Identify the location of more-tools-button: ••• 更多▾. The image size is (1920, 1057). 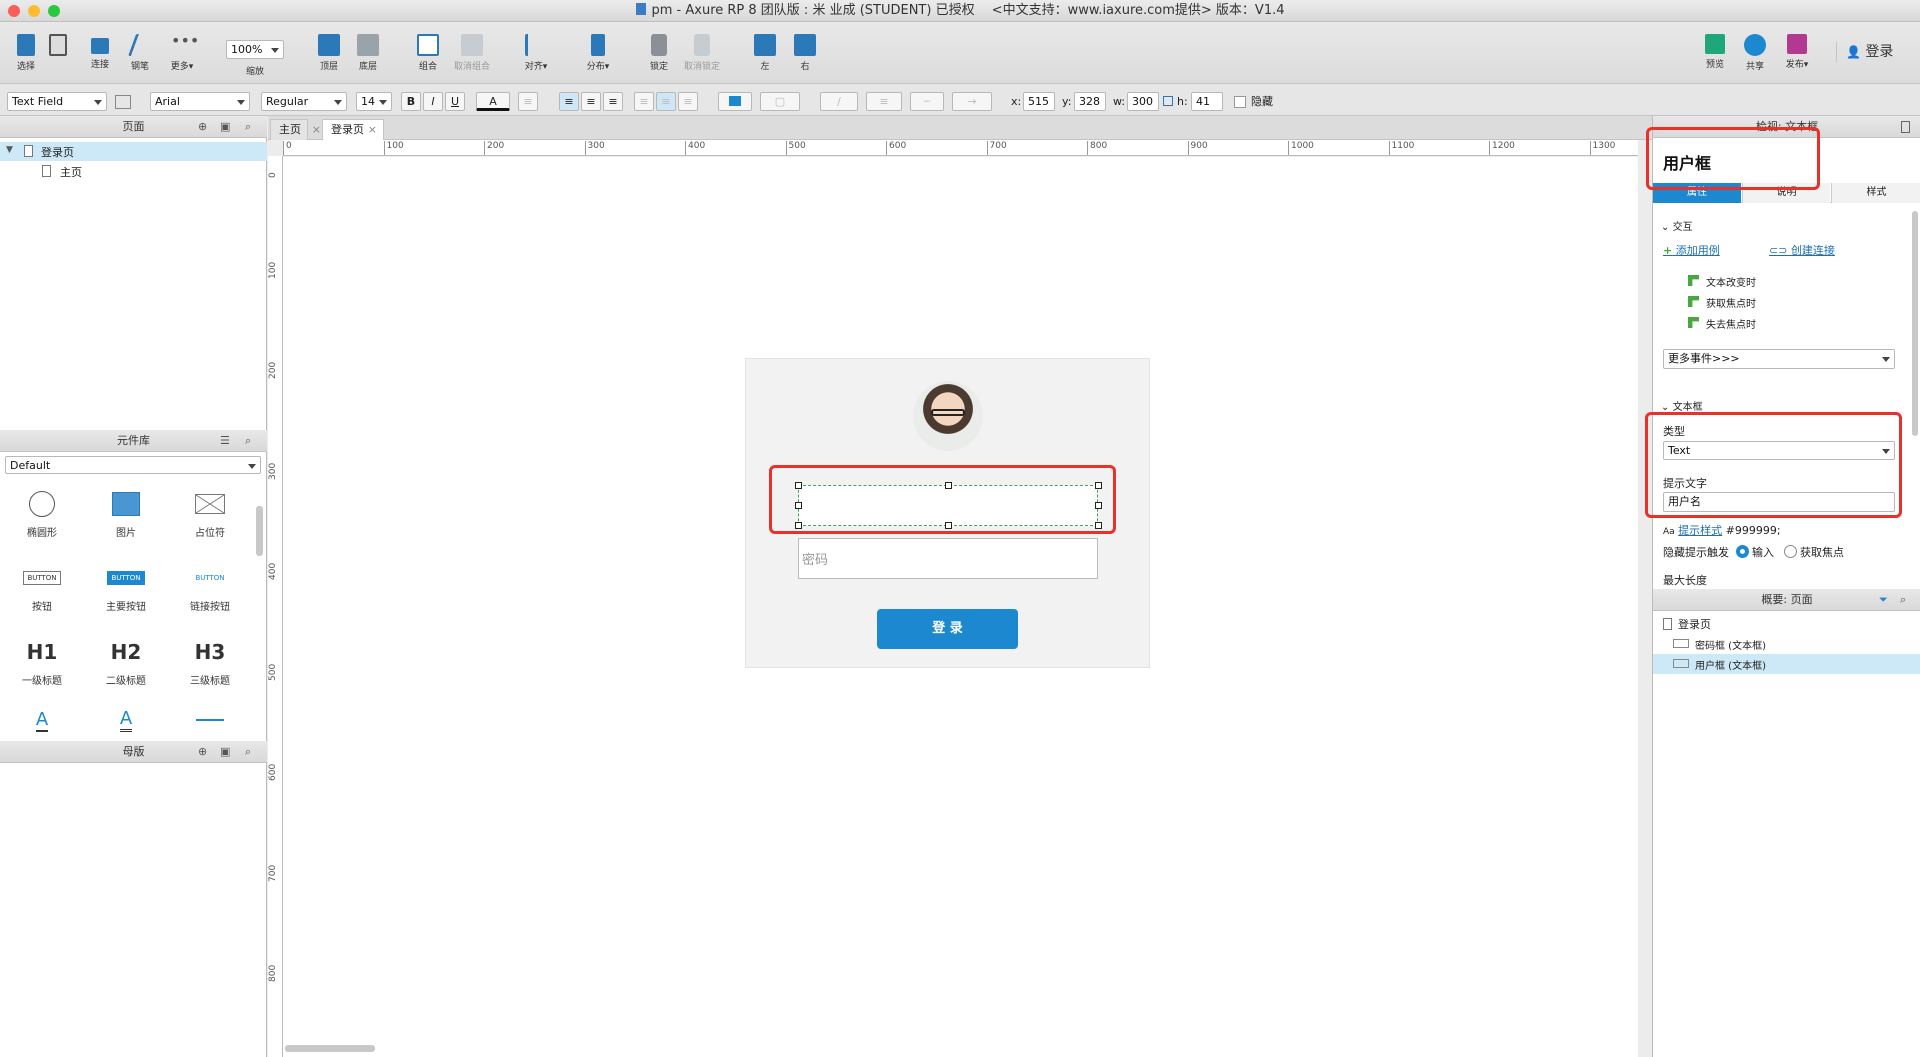
(182, 53).